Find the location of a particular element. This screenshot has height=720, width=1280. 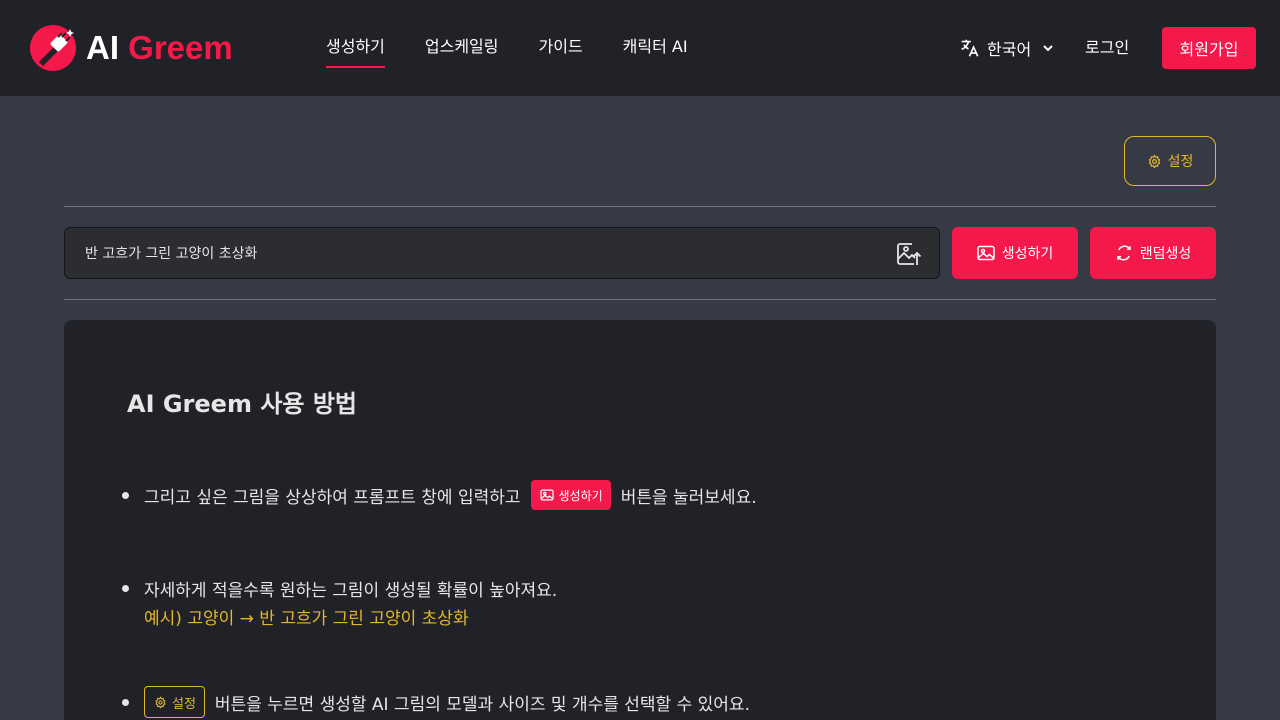

logo-text: AI Greem is located at coordinates (159, 48).